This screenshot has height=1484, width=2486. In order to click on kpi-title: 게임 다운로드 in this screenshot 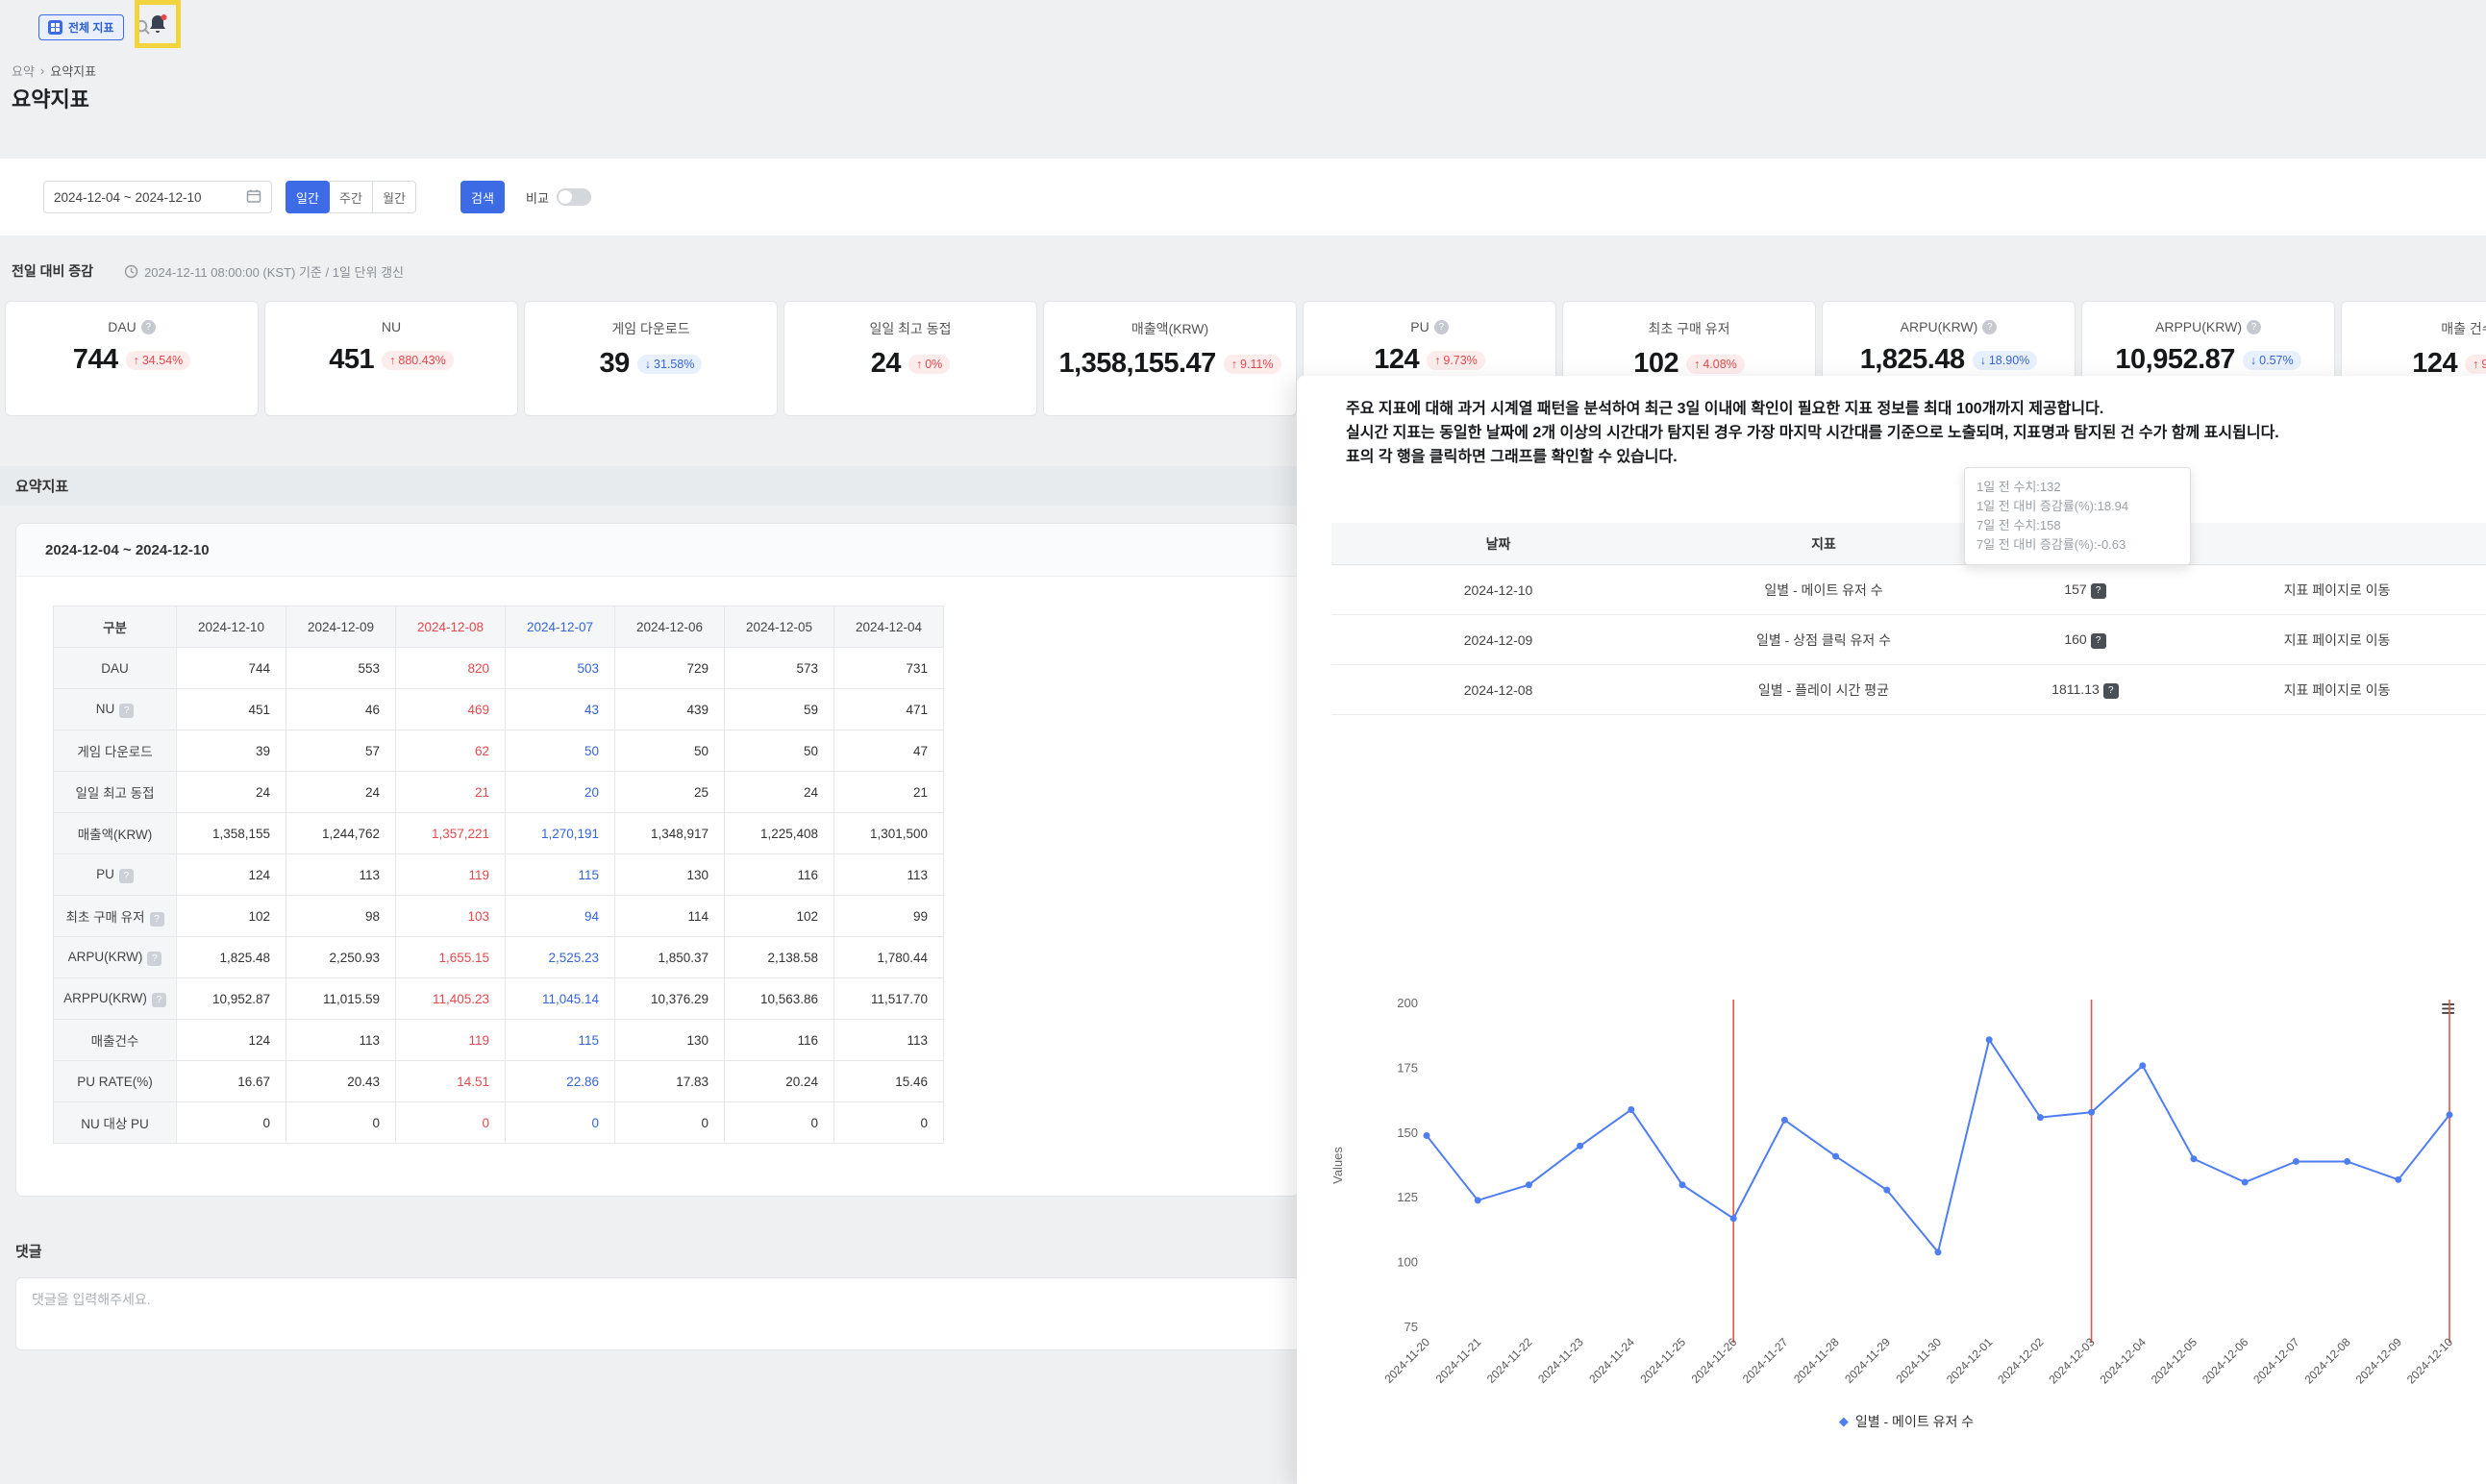, I will do `click(651, 328)`.